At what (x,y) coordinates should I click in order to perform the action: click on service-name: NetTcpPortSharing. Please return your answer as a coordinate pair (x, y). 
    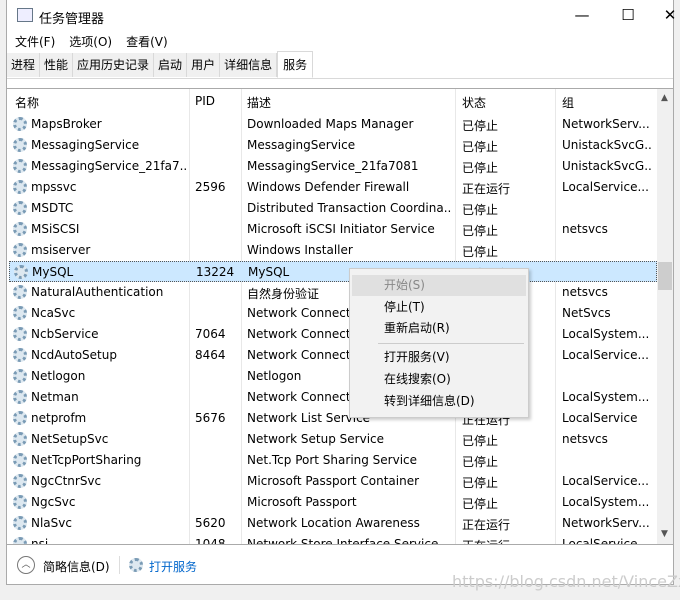
    Looking at the image, I should click on (86, 460).